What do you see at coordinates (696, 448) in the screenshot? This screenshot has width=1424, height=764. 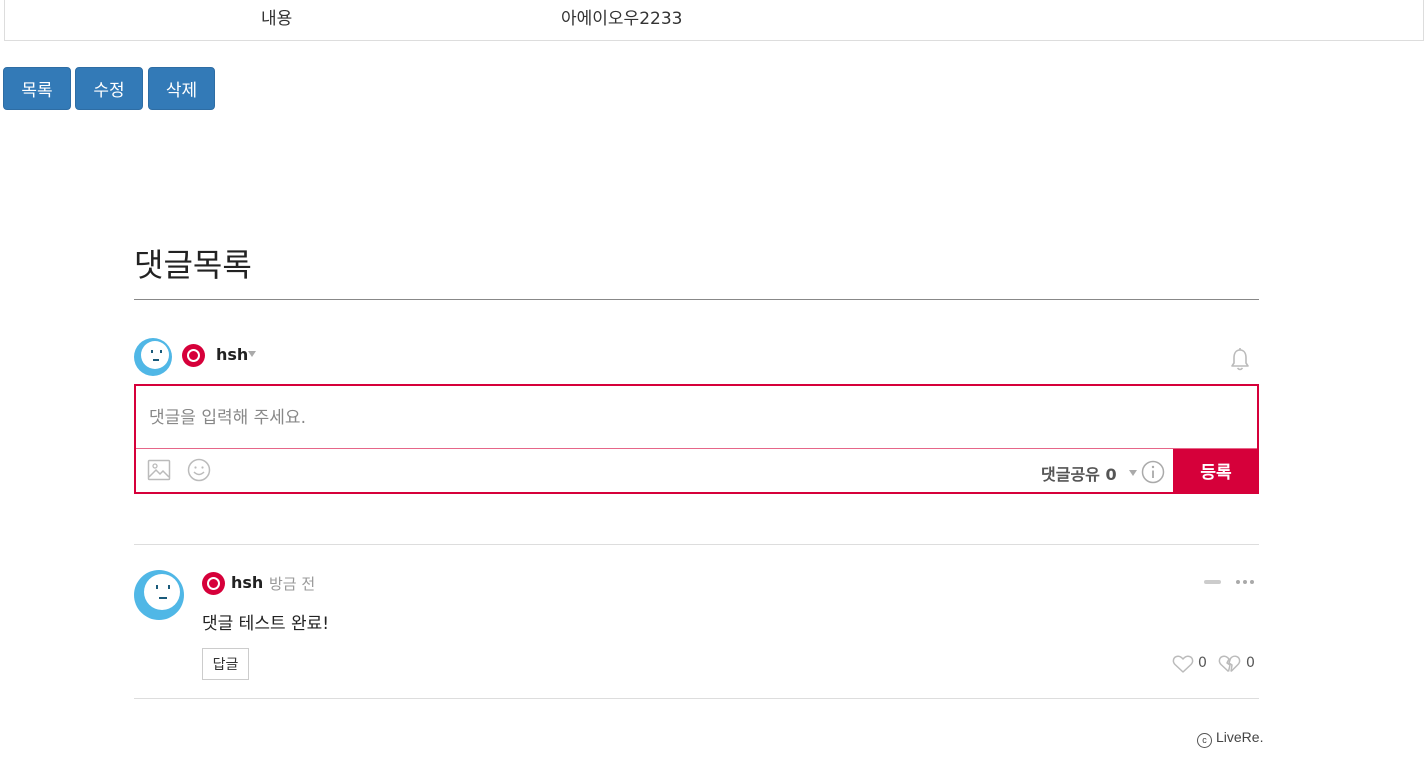 I see `editor-divider` at bounding box center [696, 448].